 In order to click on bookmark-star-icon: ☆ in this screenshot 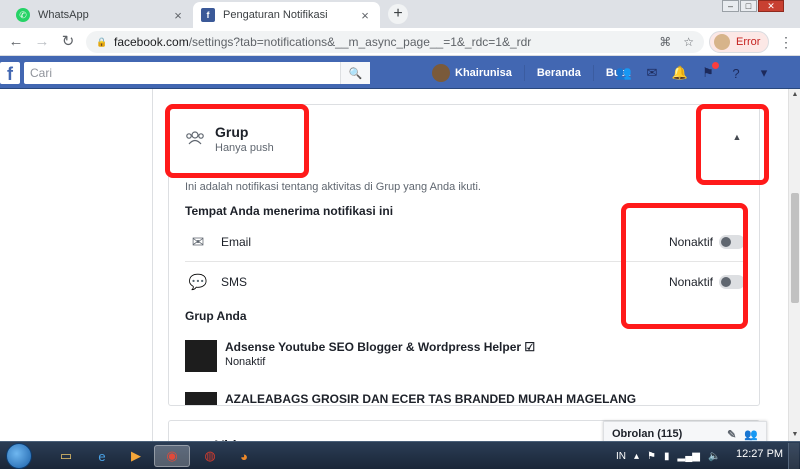, I will do `click(688, 42)`.